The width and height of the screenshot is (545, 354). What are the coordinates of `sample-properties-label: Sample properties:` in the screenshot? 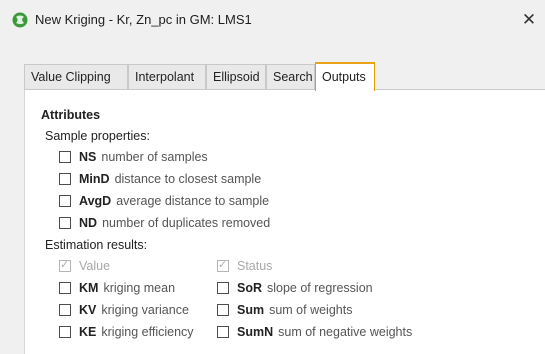 It's located at (97, 136).